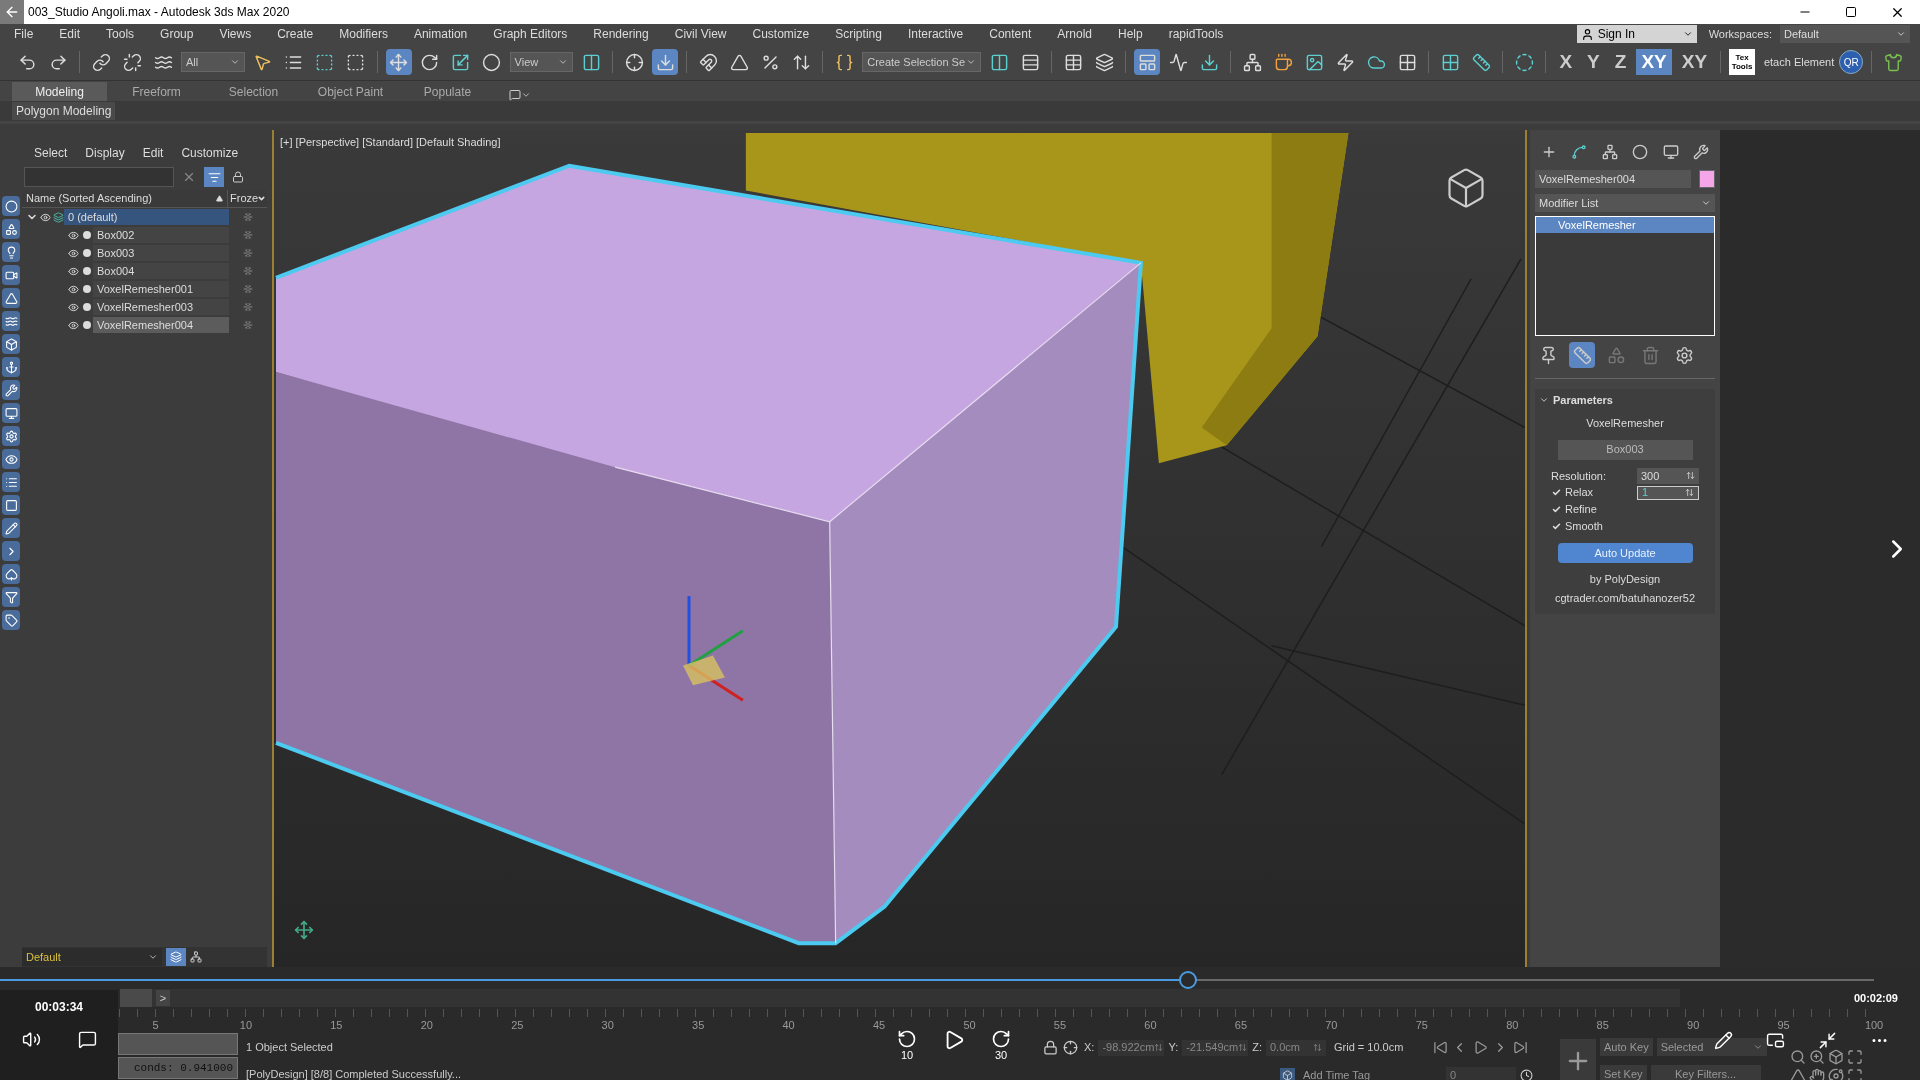 The image size is (1920, 1080). Describe the element at coordinates (295, 34) in the screenshot. I see `menu-item: Create` at that location.